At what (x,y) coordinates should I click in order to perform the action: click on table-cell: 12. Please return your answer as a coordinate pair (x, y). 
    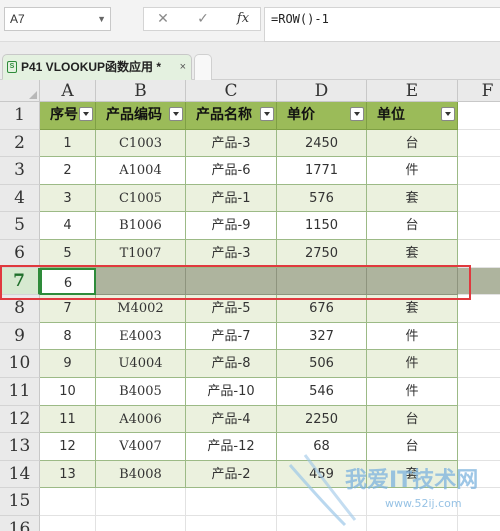
    Looking at the image, I should click on (68, 447).